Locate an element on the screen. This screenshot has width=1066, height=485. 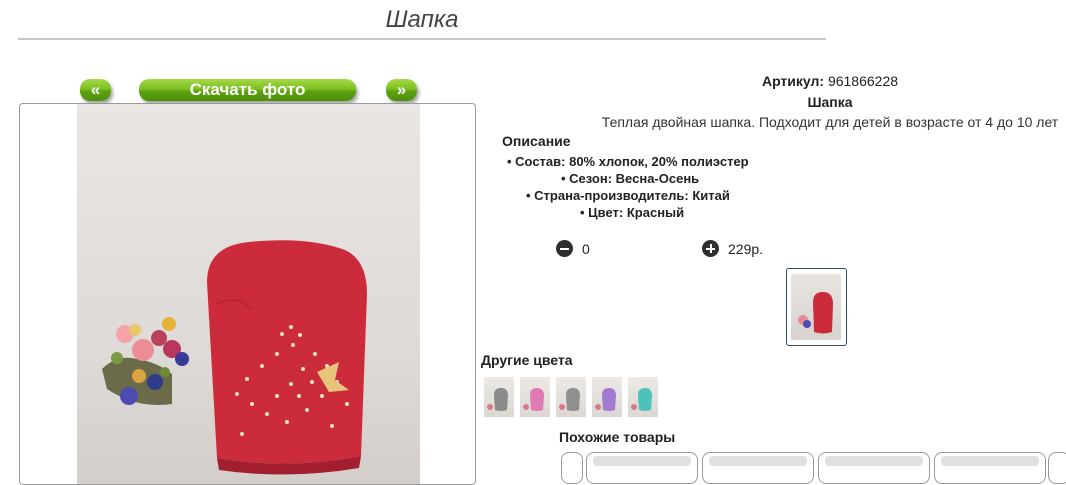
title-divider is located at coordinates (422, 39).